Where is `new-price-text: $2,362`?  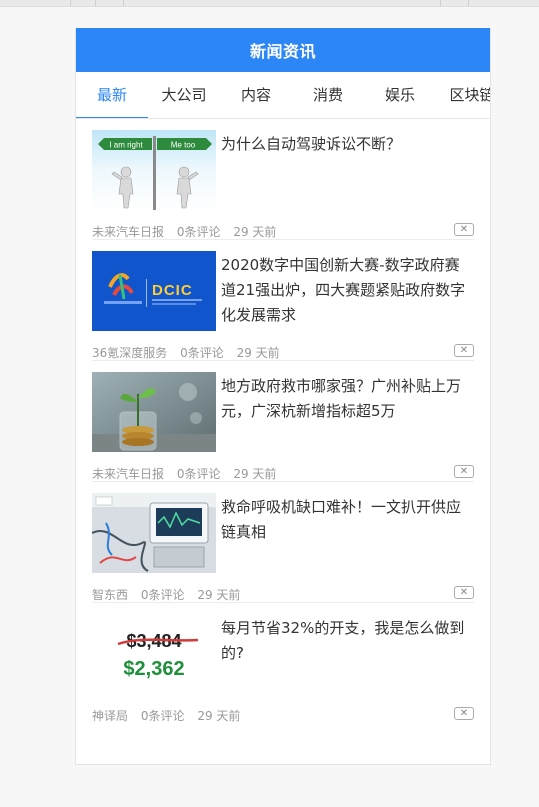
new-price-text: $2,362 is located at coordinates (153, 669).